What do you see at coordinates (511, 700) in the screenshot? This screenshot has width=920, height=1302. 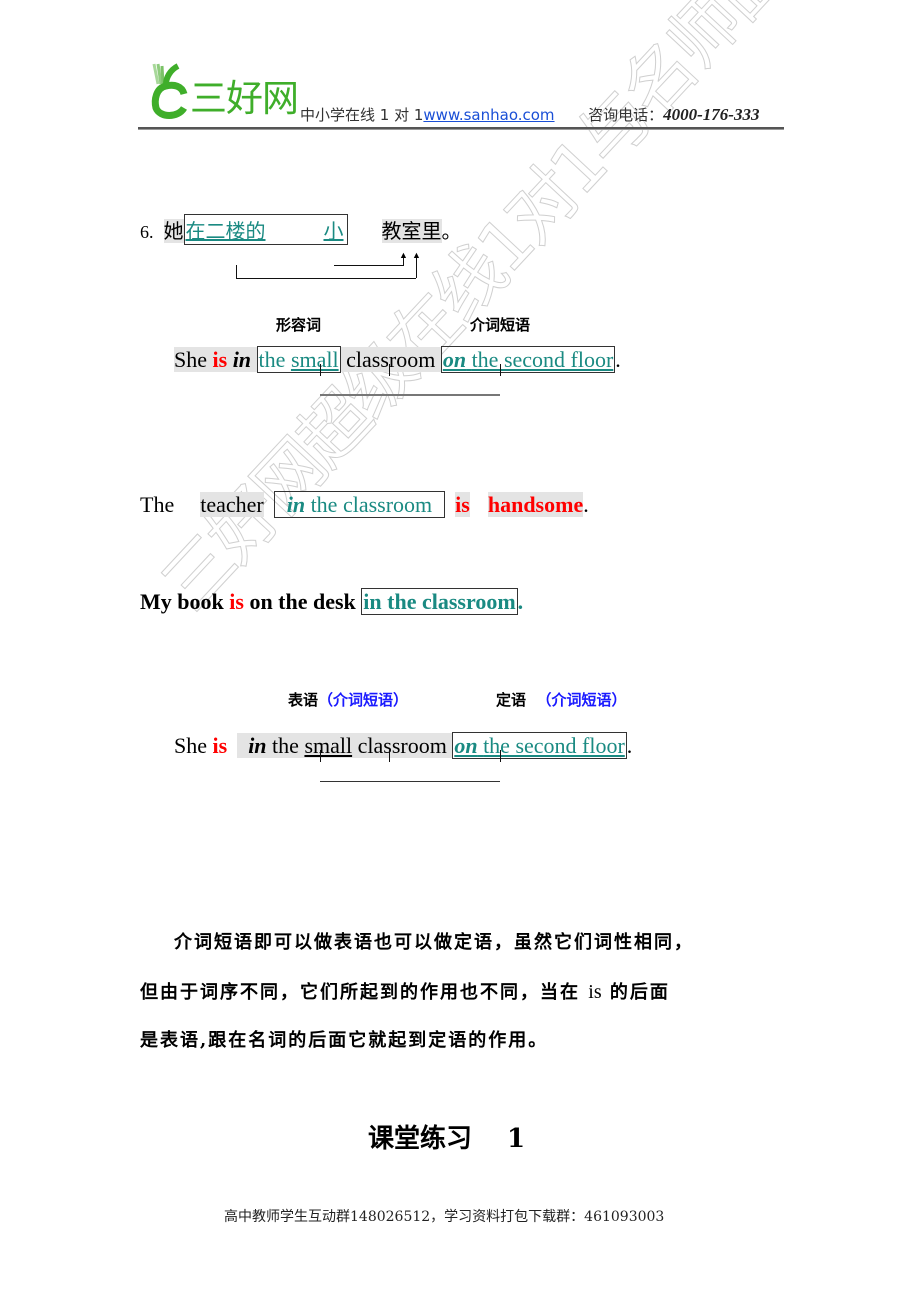 I see `label-text: 定语` at bounding box center [511, 700].